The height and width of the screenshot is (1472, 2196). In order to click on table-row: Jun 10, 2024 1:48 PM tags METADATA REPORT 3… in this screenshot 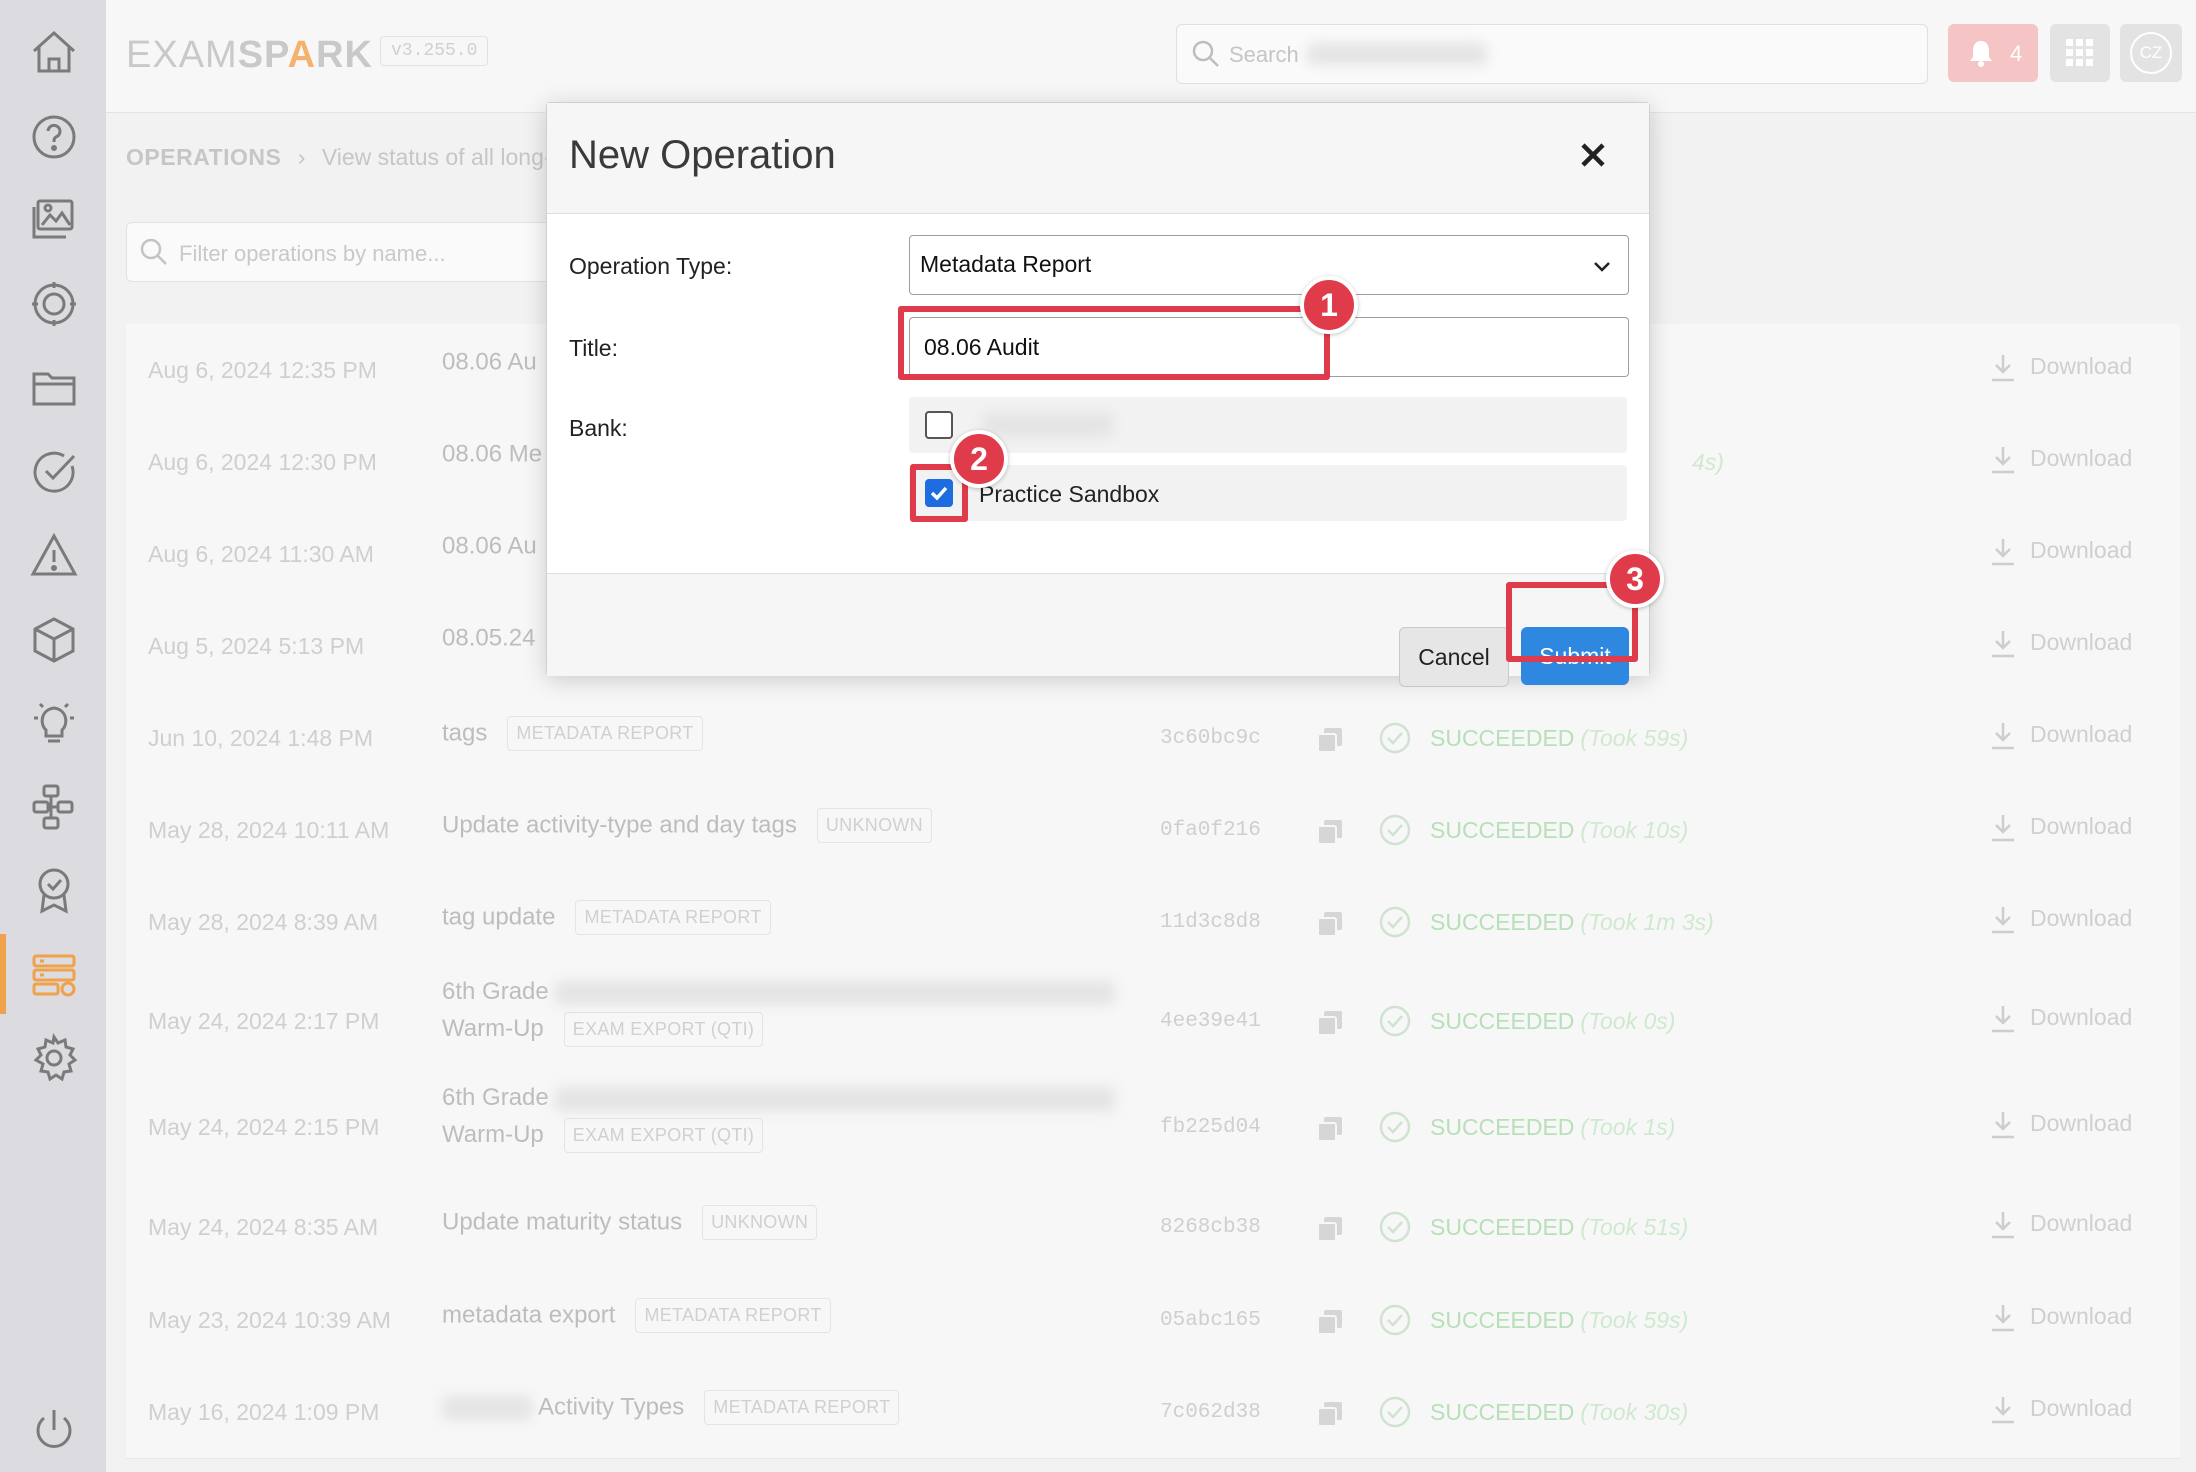, I will do `click(1153, 738)`.